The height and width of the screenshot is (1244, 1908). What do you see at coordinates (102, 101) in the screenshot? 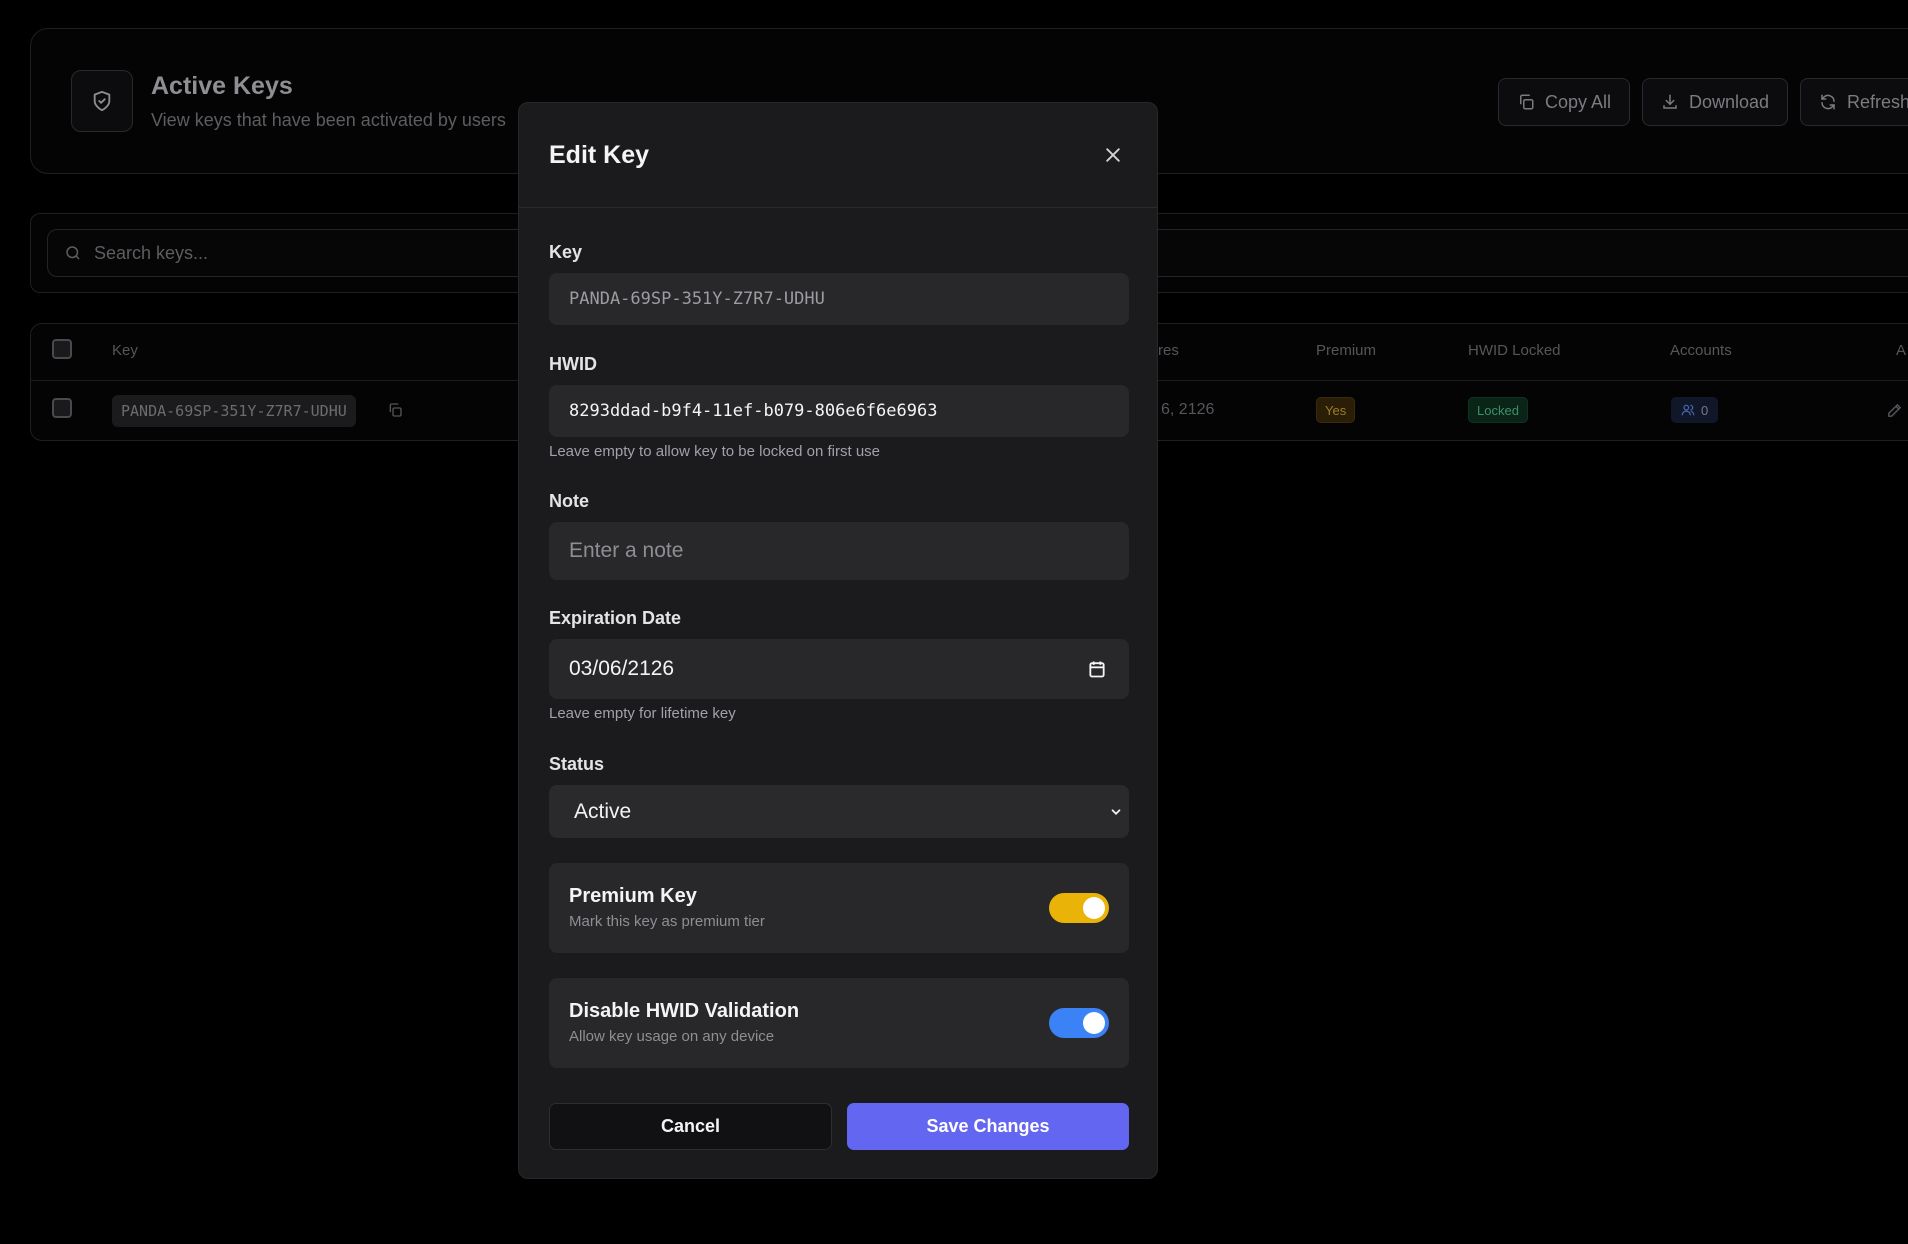
I see `shield-check-icon` at bounding box center [102, 101].